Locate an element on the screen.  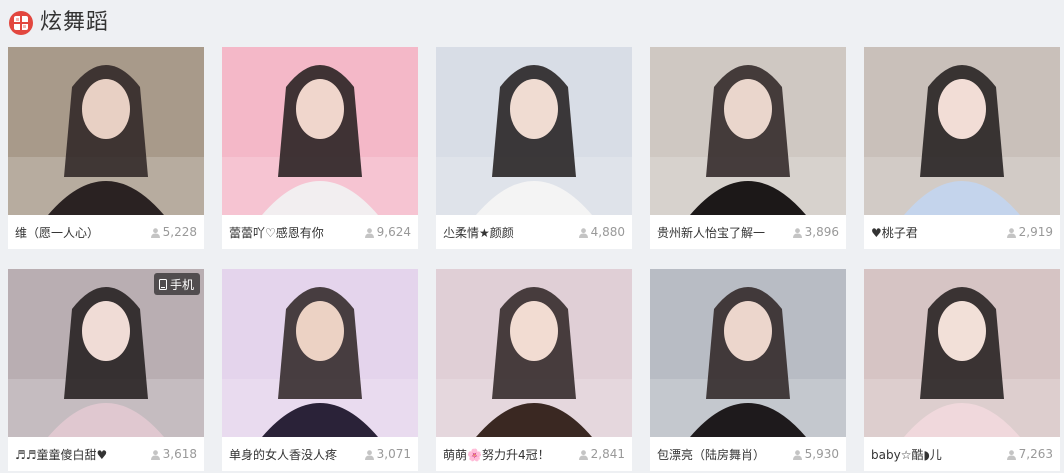
viewer-number: 2,841 is located at coordinates (607, 454).